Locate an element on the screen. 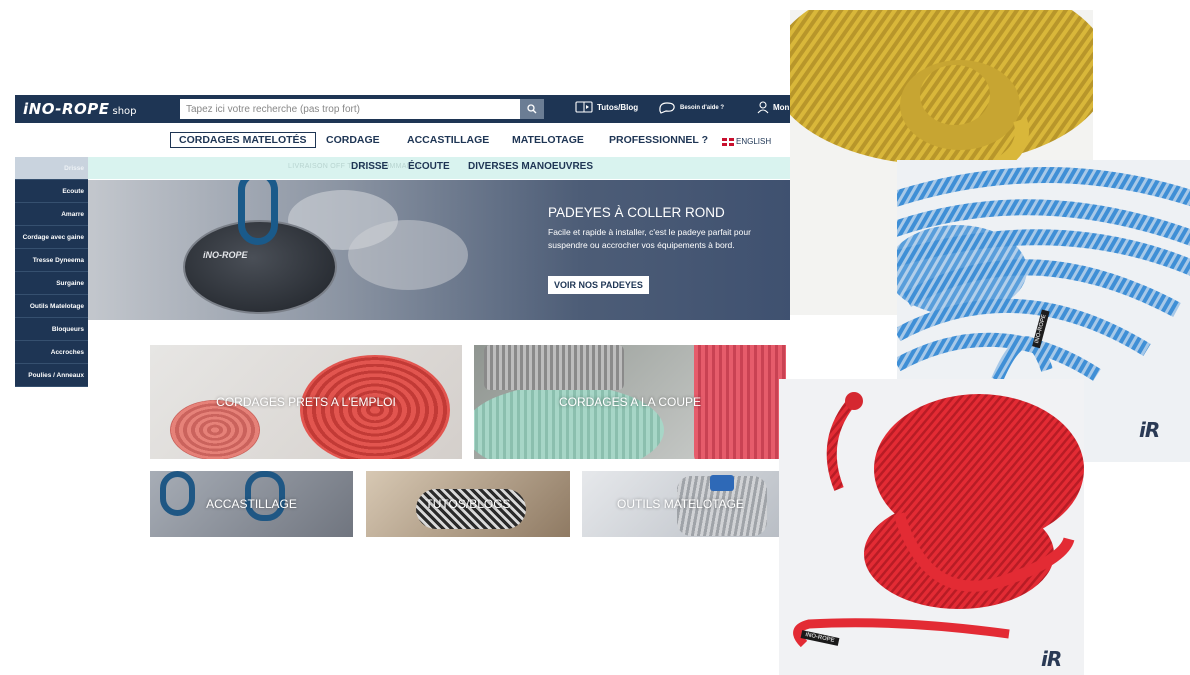 The height and width of the screenshot is (675, 1190). sidebar-item-outils-matelotage: Outils Matelotage is located at coordinates (51, 306).